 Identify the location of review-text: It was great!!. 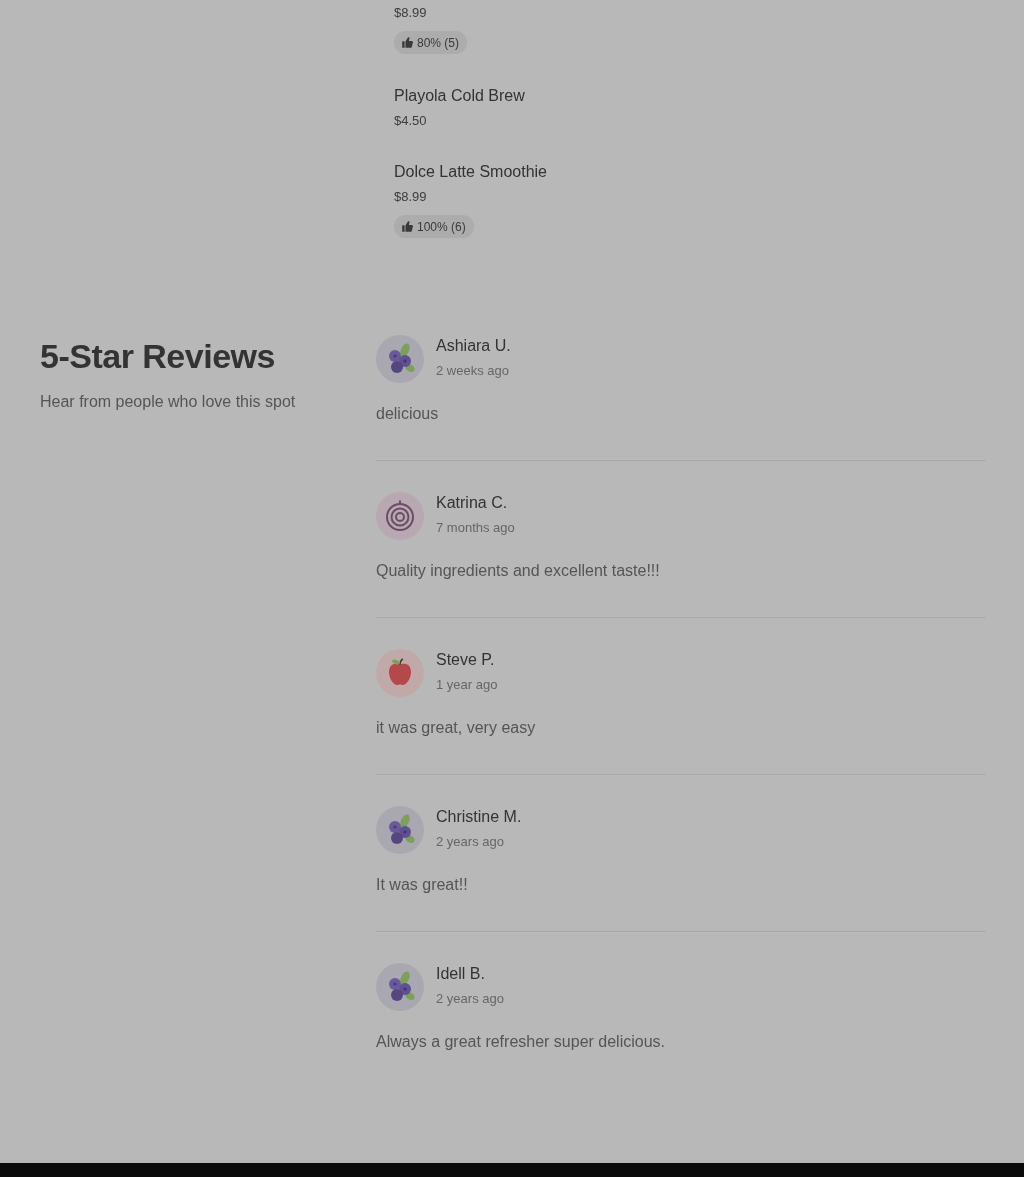
(422, 885).